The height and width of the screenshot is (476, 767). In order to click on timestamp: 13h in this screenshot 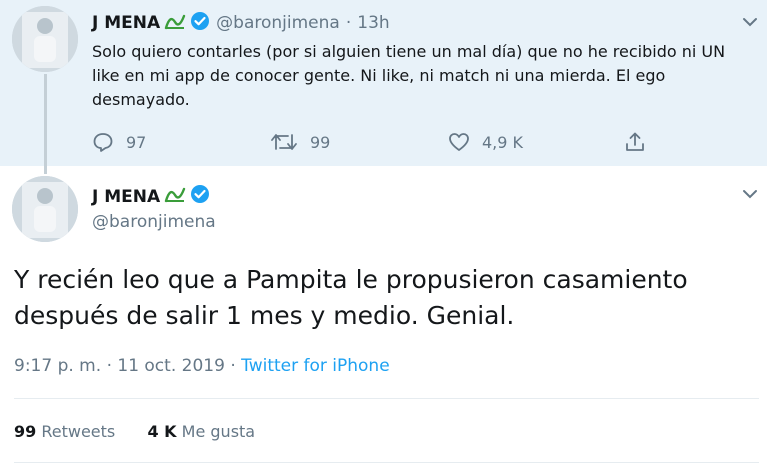, I will do `click(373, 23)`.